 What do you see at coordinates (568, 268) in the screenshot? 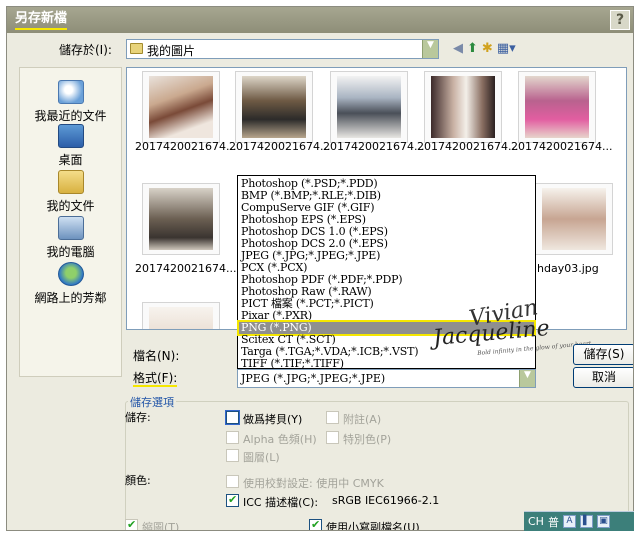
I see `file-name: hday03.jpg` at bounding box center [568, 268].